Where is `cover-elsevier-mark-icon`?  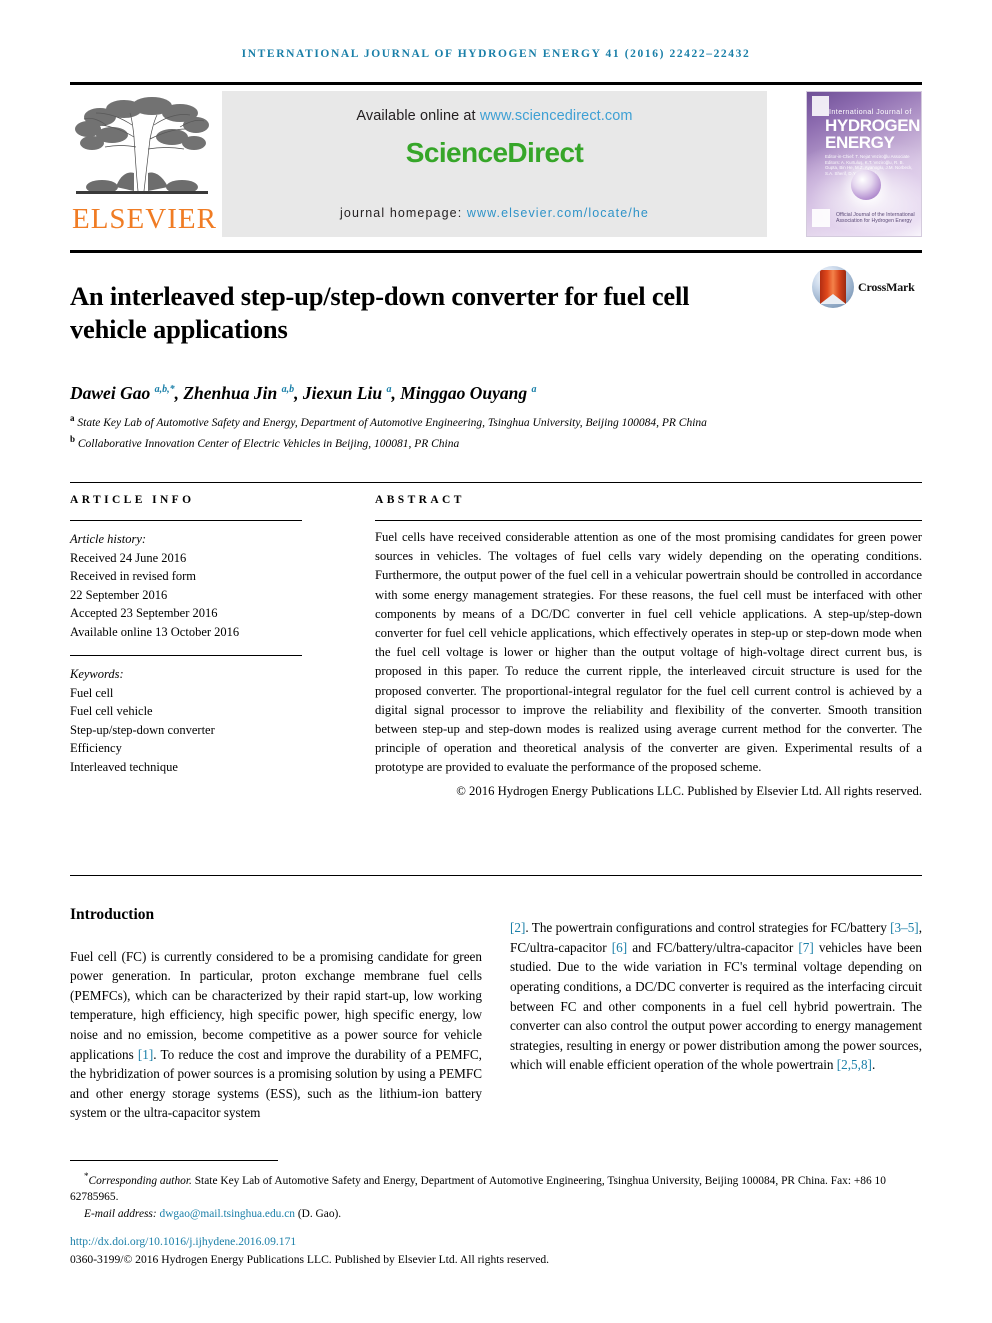 cover-elsevier-mark-icon is located at coordinates (820, 106).